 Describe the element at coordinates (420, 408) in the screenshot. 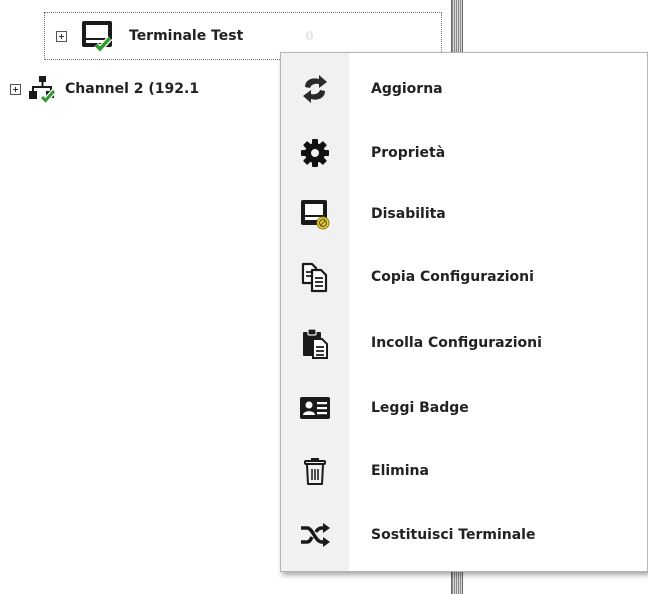

I see `menu-item-label: Leggi Badge` at that location.